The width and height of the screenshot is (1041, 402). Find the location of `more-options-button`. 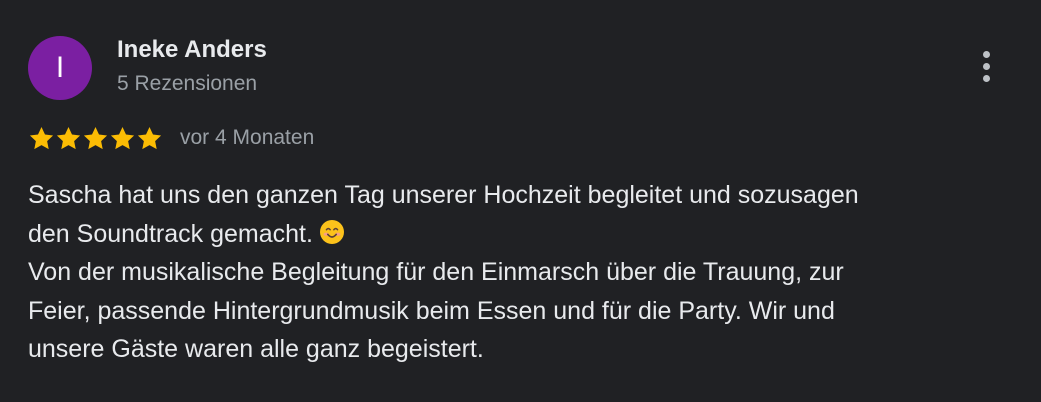

more-options-button is located at coordinates (986, 66).